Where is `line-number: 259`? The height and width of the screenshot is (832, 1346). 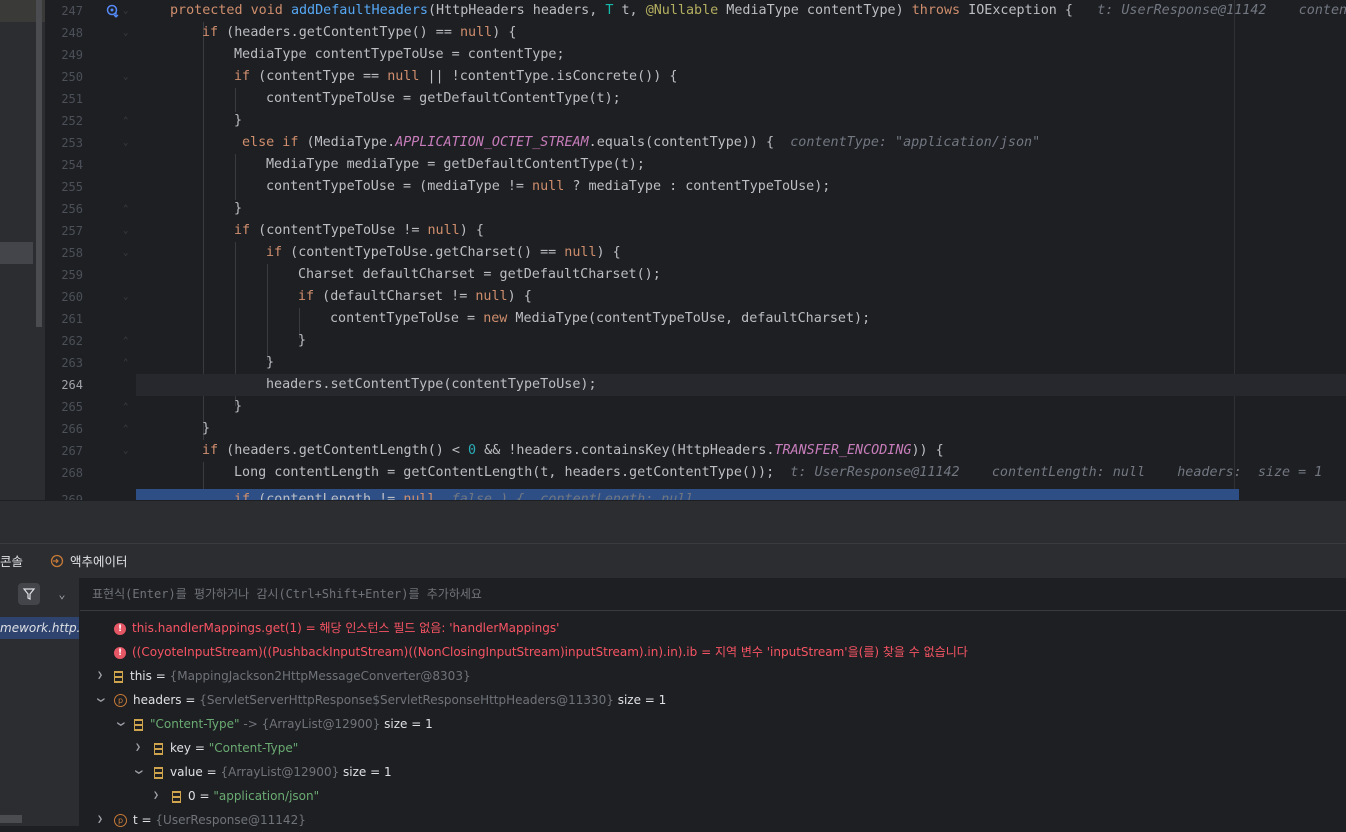 line-number: 259 is located at coordinates (64, 275).